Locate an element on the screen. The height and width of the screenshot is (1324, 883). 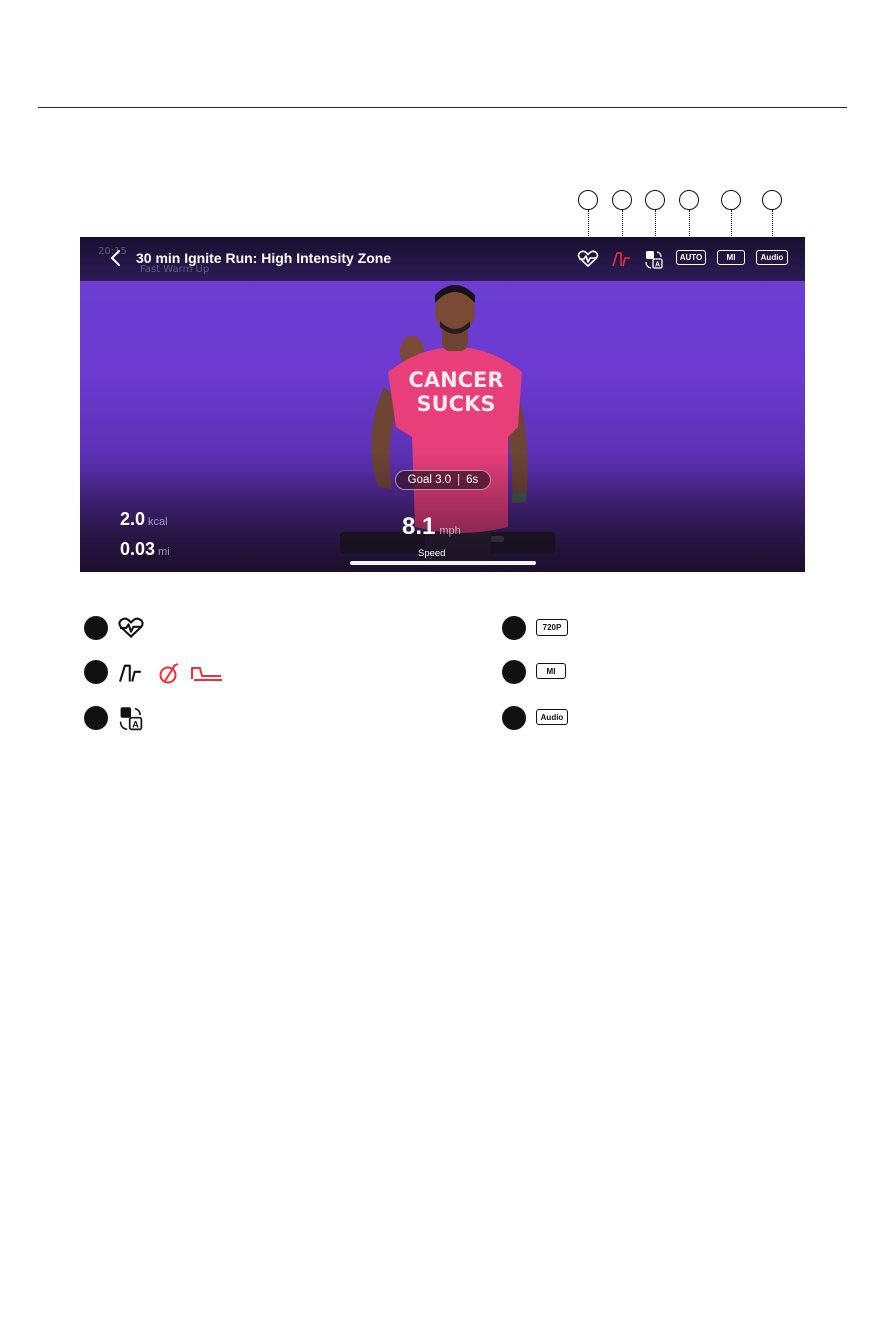
shirt-text-line2: SUCKS is located at coordinates (456, 404).